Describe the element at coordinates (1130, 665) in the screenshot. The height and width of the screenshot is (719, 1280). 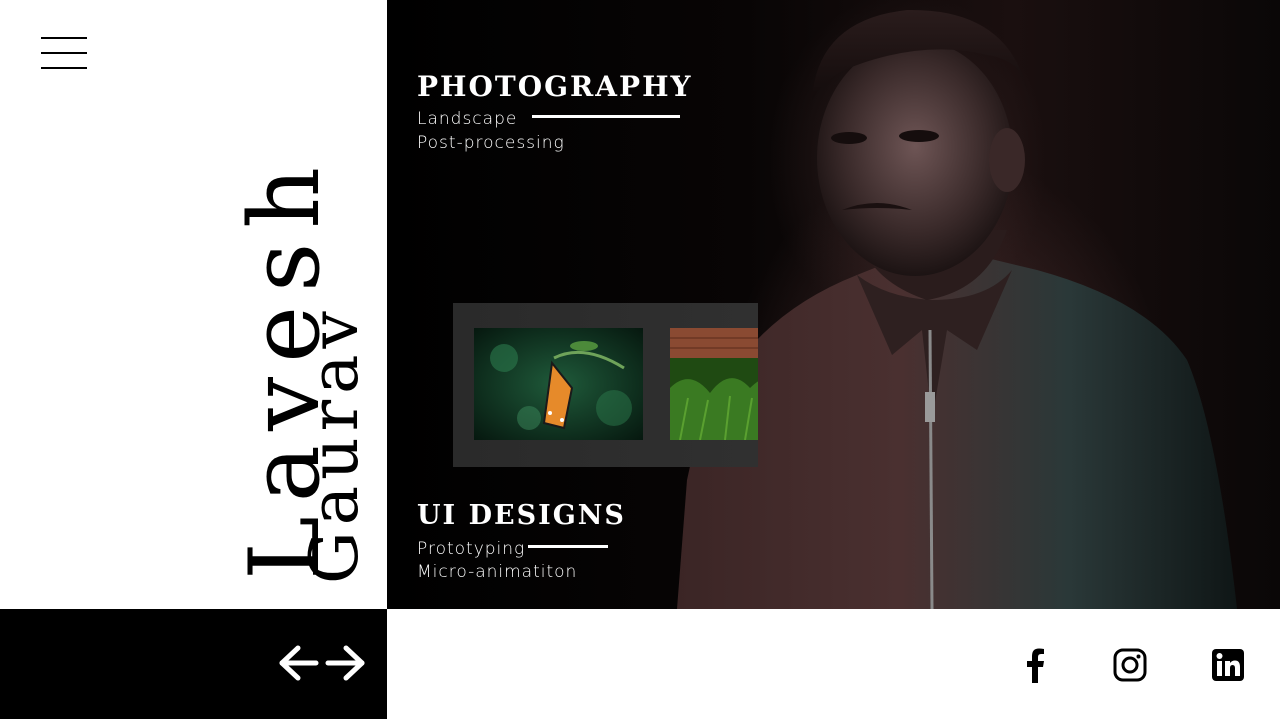
I see `instagram-icon` at that location.